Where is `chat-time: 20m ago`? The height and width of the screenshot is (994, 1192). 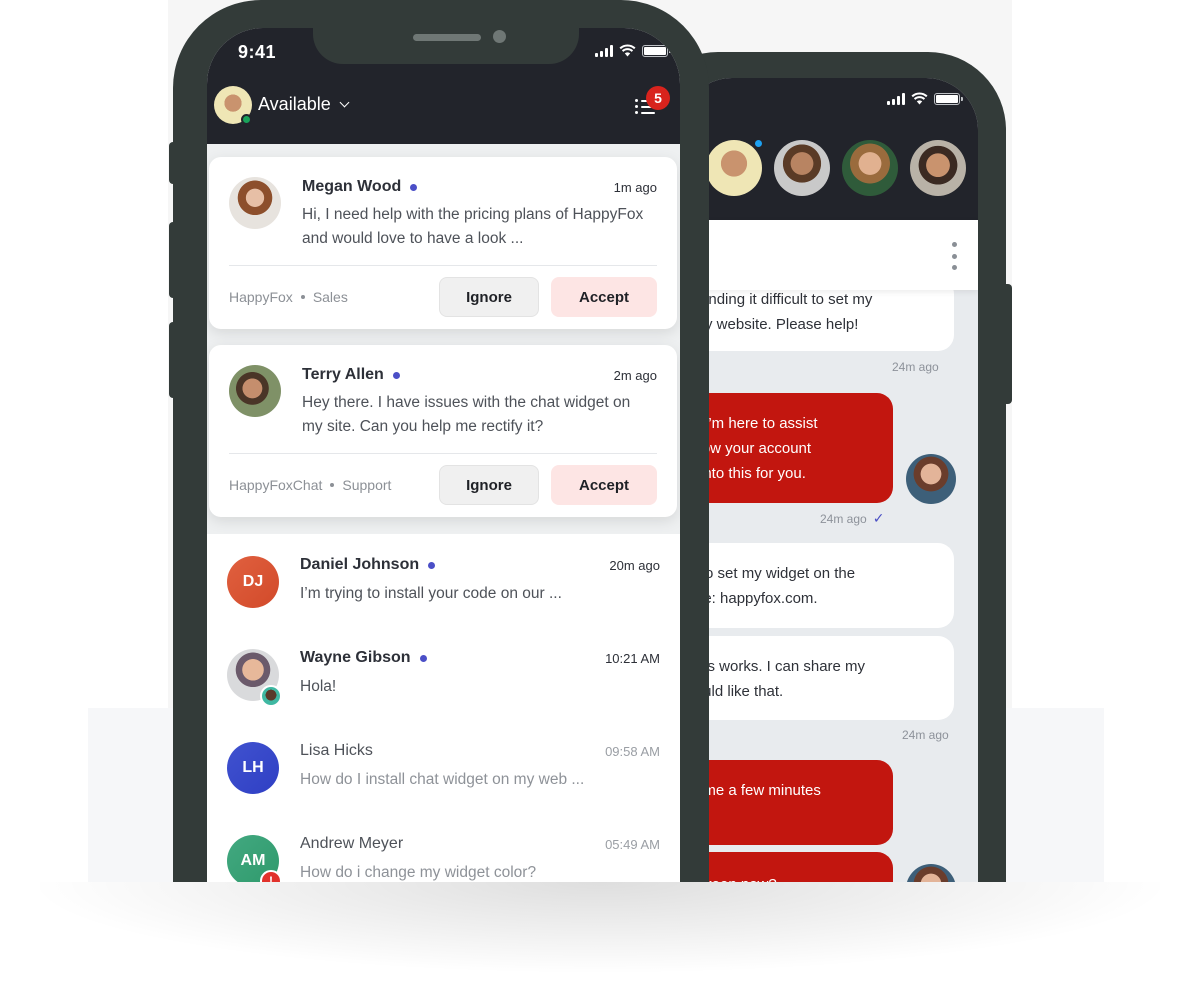
chat-time: 20m ago is located at coordinates (634, 565).